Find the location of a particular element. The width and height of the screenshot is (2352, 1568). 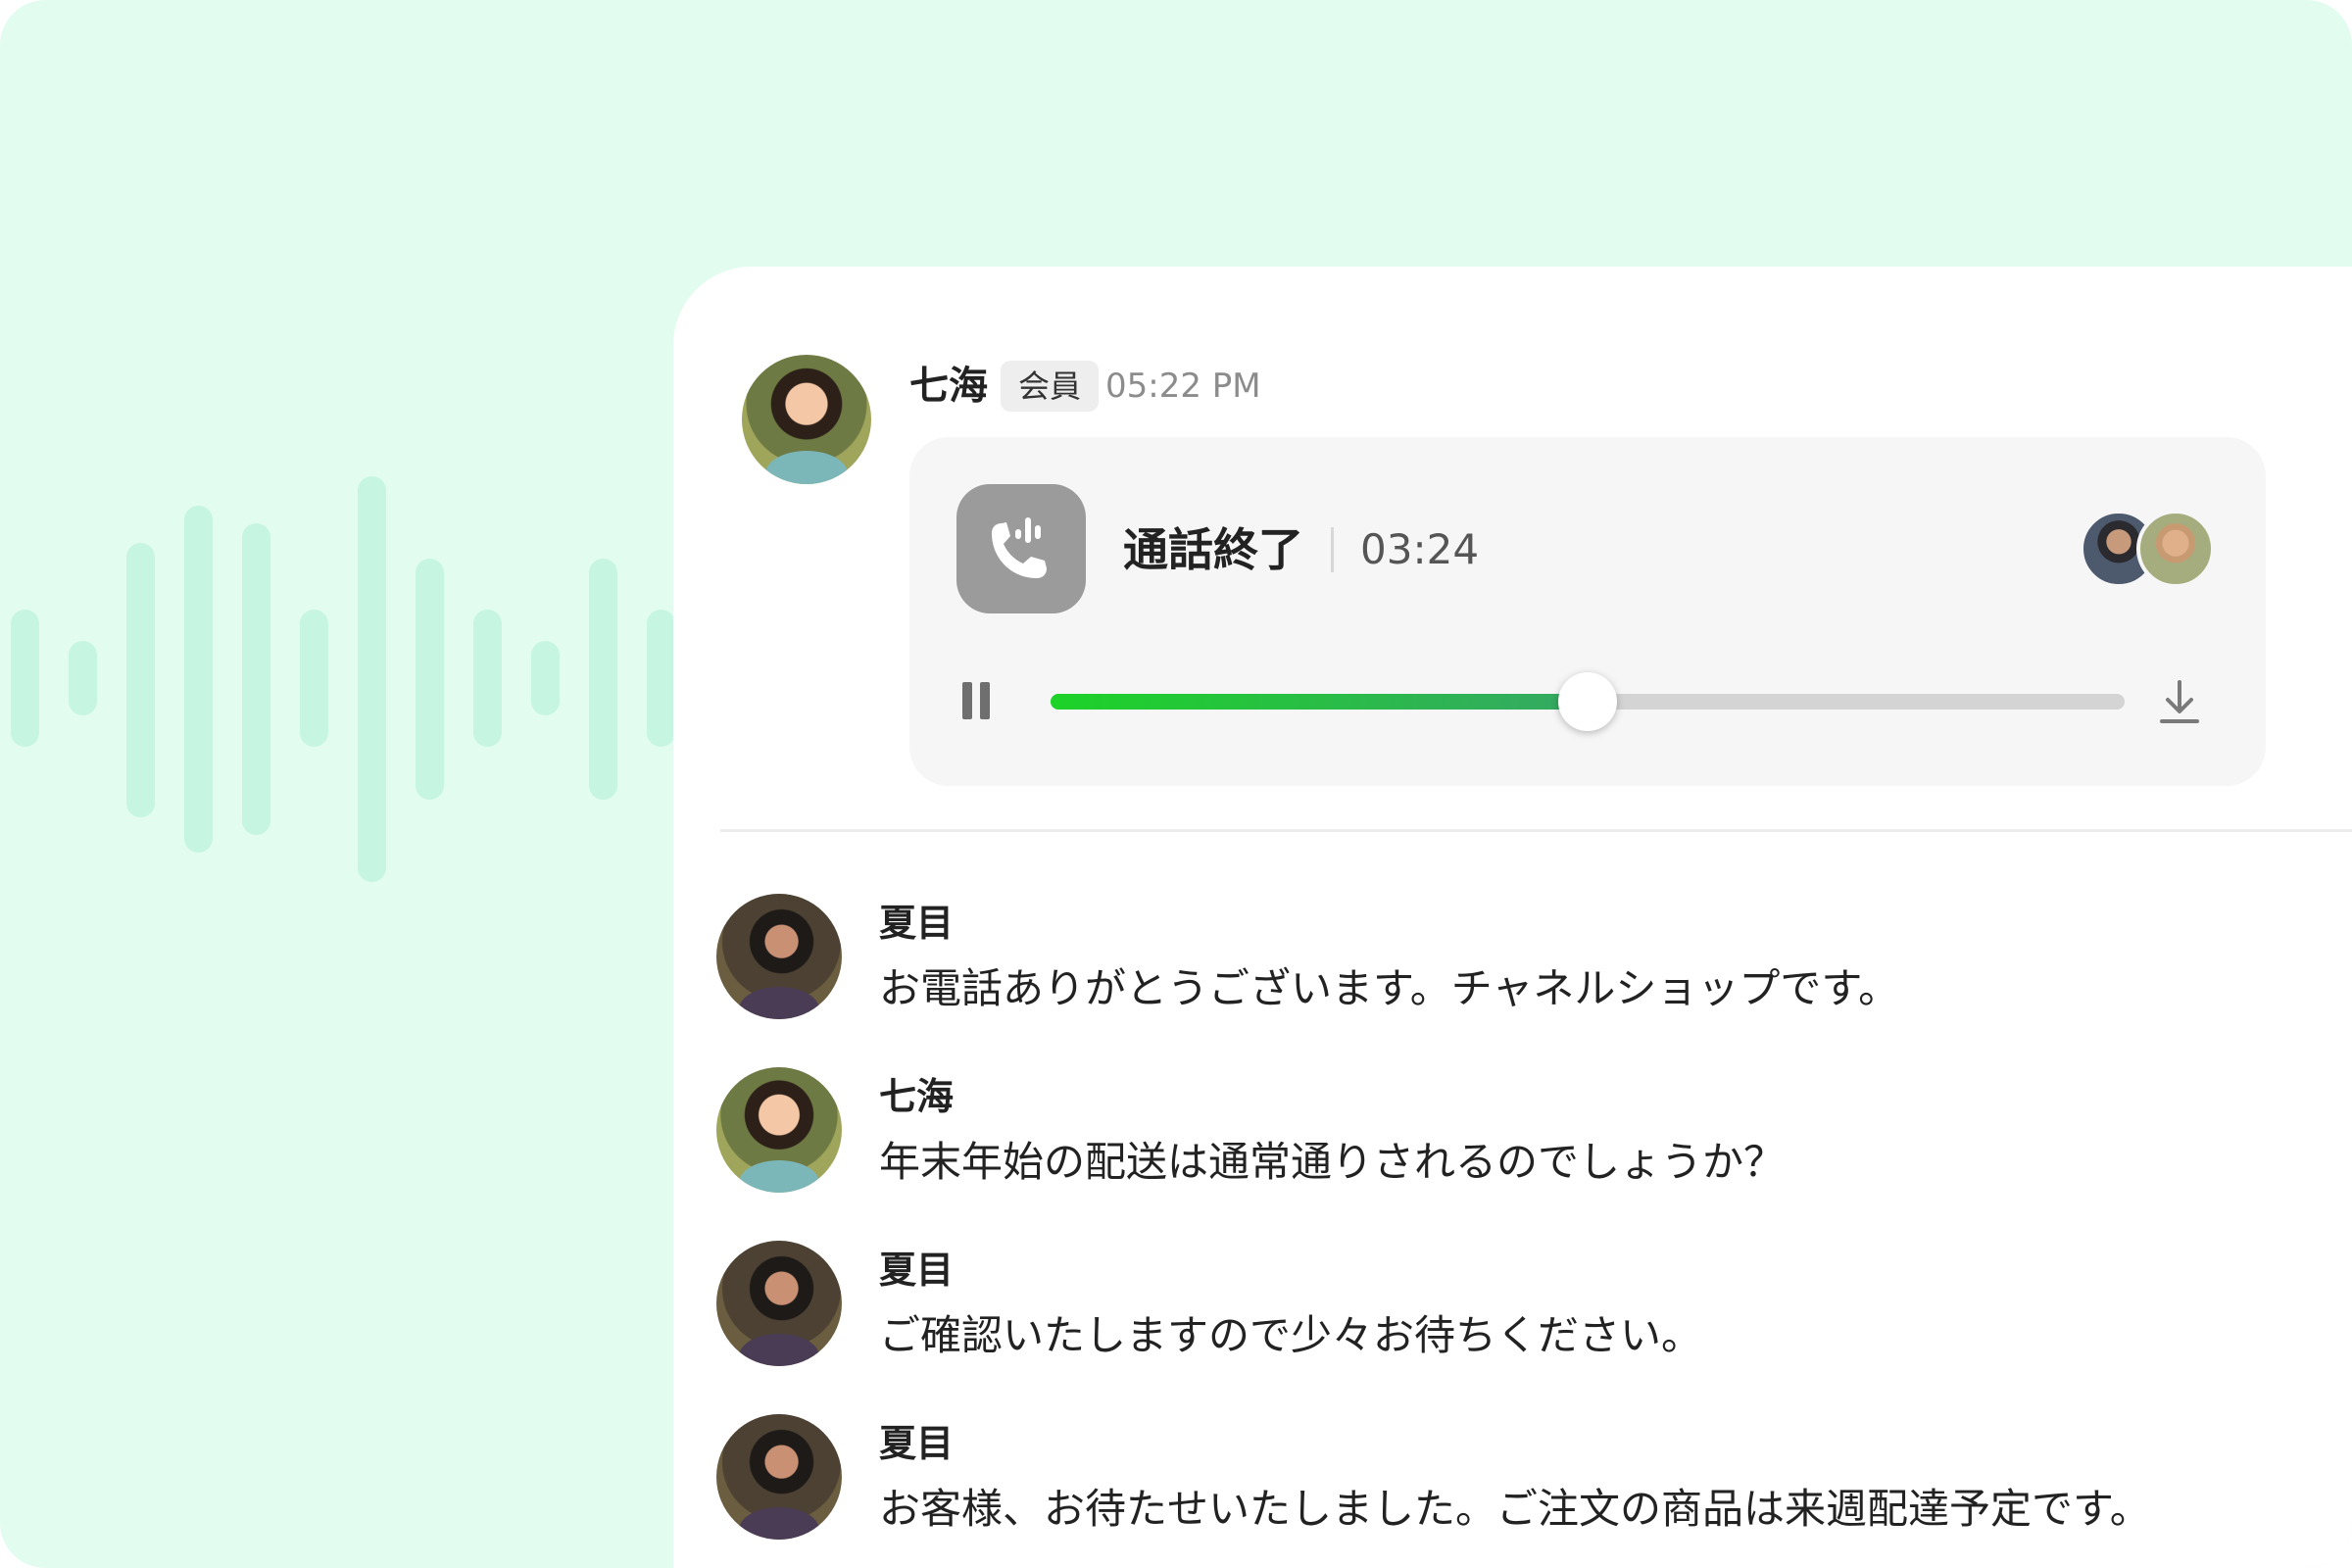

playback-slider-thumb is located at coordinates (1587, 701).